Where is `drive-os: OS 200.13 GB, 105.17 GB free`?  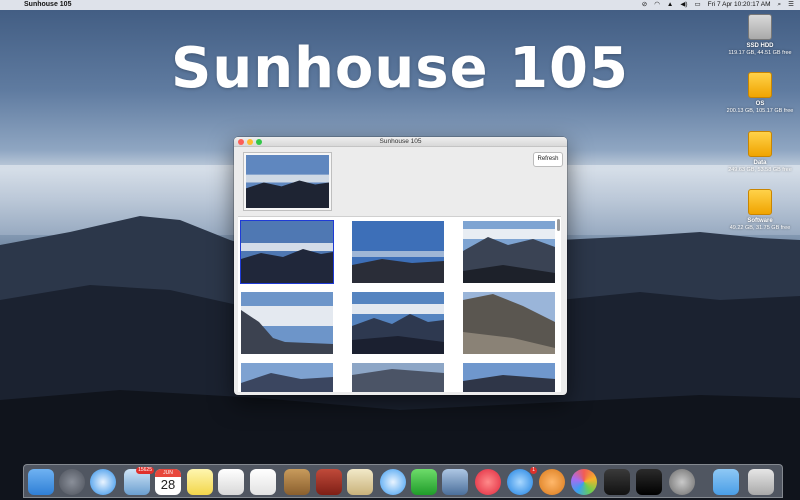
drive-os: OS 200.13 GB, 105.17 GB free is located at coordinates (760, 93).